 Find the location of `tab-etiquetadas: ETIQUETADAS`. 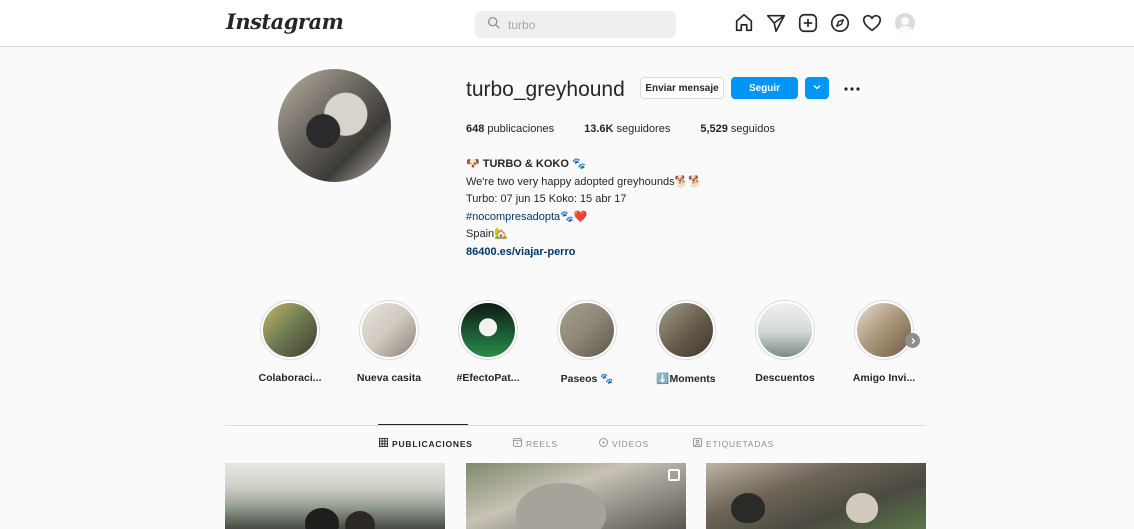

tab-etiquetadas: ETIQUETADAS is located at coordinates (733, 443).